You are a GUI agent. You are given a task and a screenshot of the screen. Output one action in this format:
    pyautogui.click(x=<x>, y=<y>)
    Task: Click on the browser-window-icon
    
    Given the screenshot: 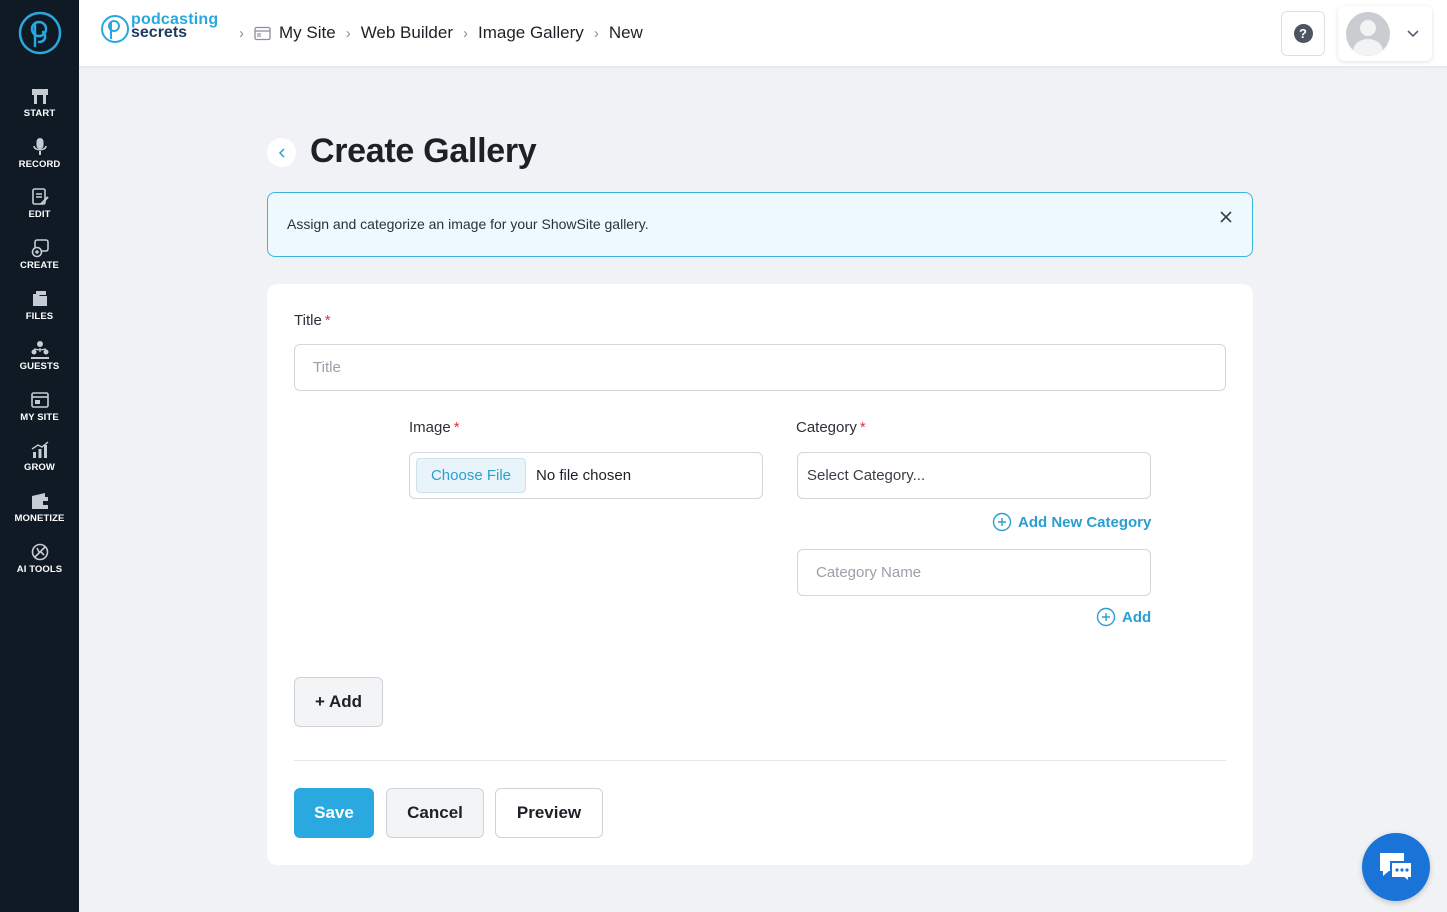 What is the action you would take?
    pyautogui.click(x=262, y=33)
    